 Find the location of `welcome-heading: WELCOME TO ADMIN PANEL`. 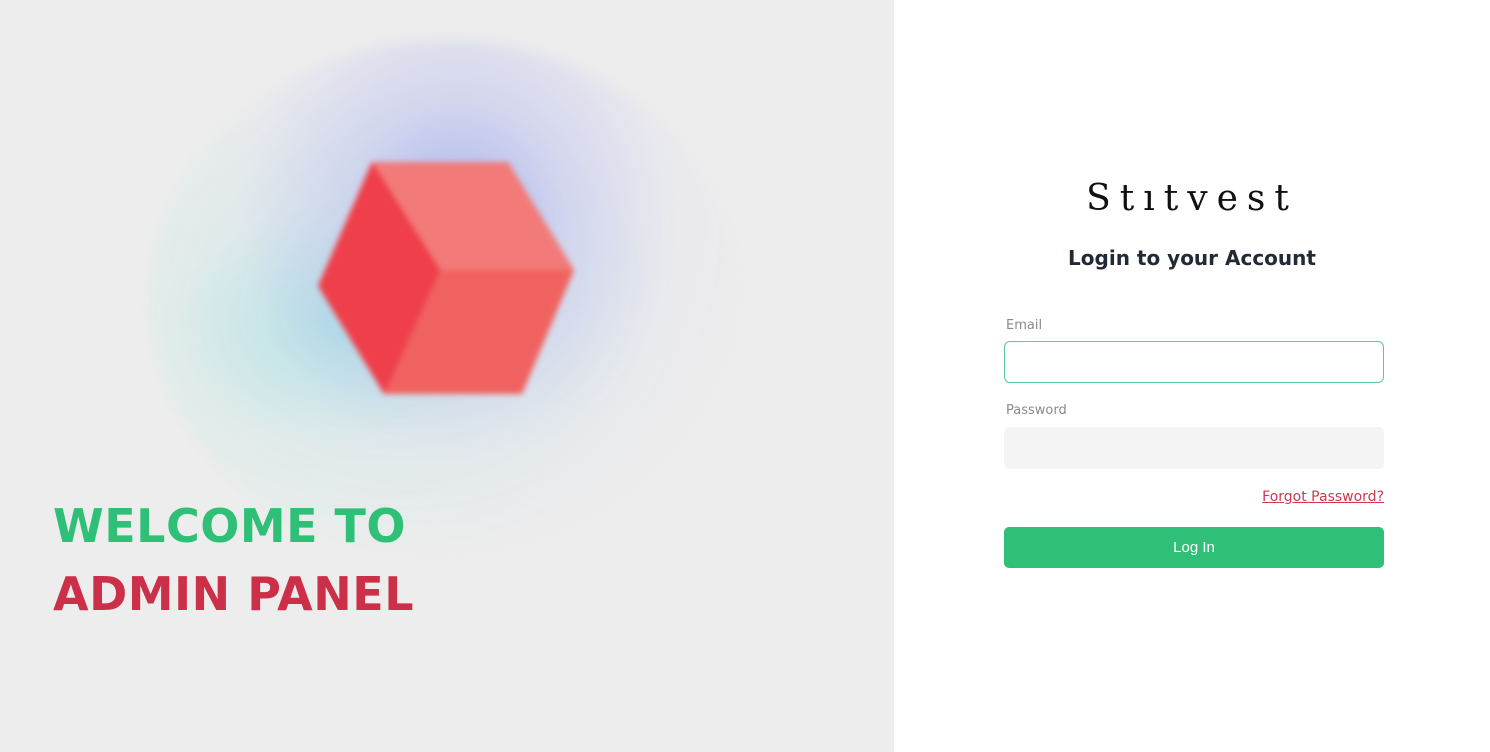

welcome-heading: WELCOME TO ADMIN PANEL is located at coordinates (233, 560).